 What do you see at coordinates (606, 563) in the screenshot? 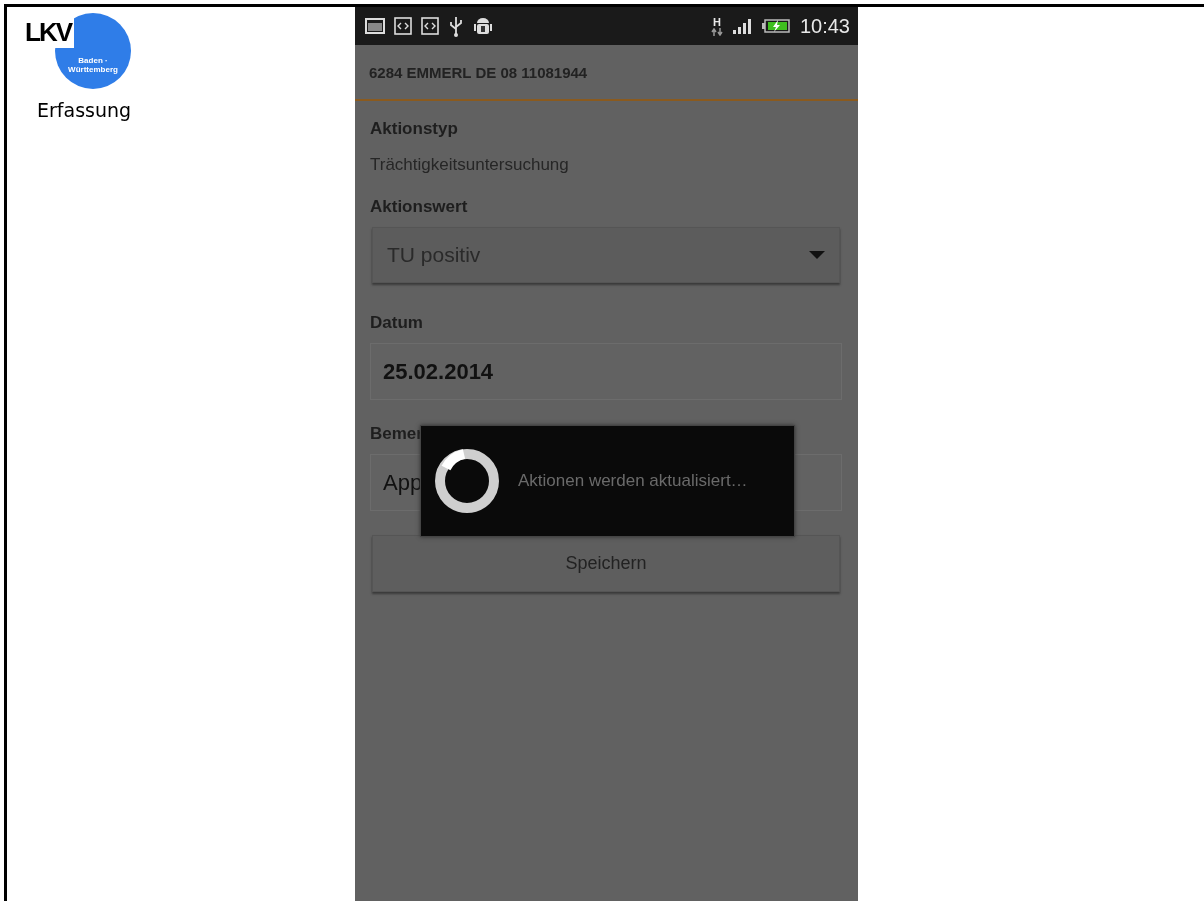
I see `save-button: Speichern` at bounding box center [606, 563].